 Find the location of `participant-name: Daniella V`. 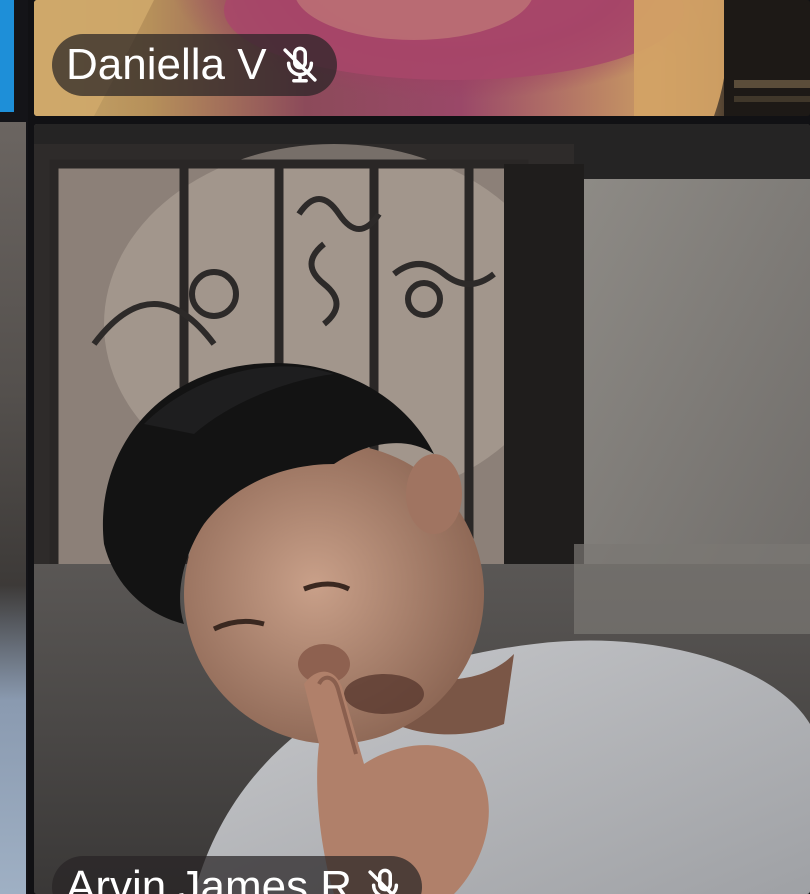

participant-name: Daniella V is located at coordinates (166, 64).